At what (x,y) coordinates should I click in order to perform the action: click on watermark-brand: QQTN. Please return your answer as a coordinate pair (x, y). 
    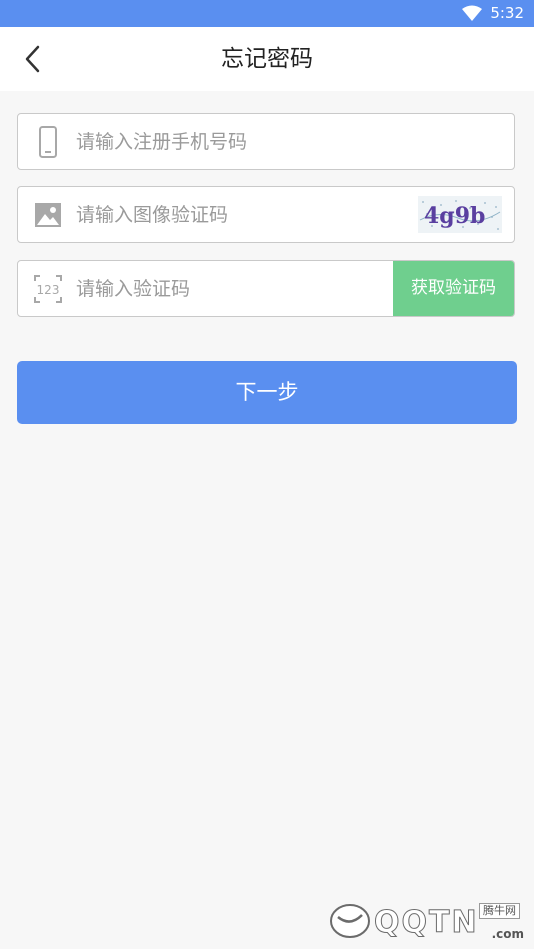
    Looking at the image, I should click on (426, 923).